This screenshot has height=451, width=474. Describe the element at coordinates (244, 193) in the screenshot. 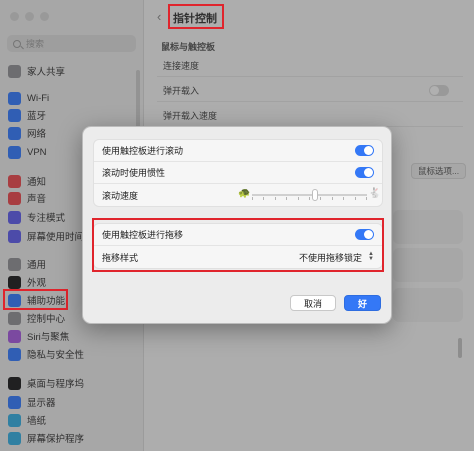

I see `turtle-icon: 🐢` at that location.